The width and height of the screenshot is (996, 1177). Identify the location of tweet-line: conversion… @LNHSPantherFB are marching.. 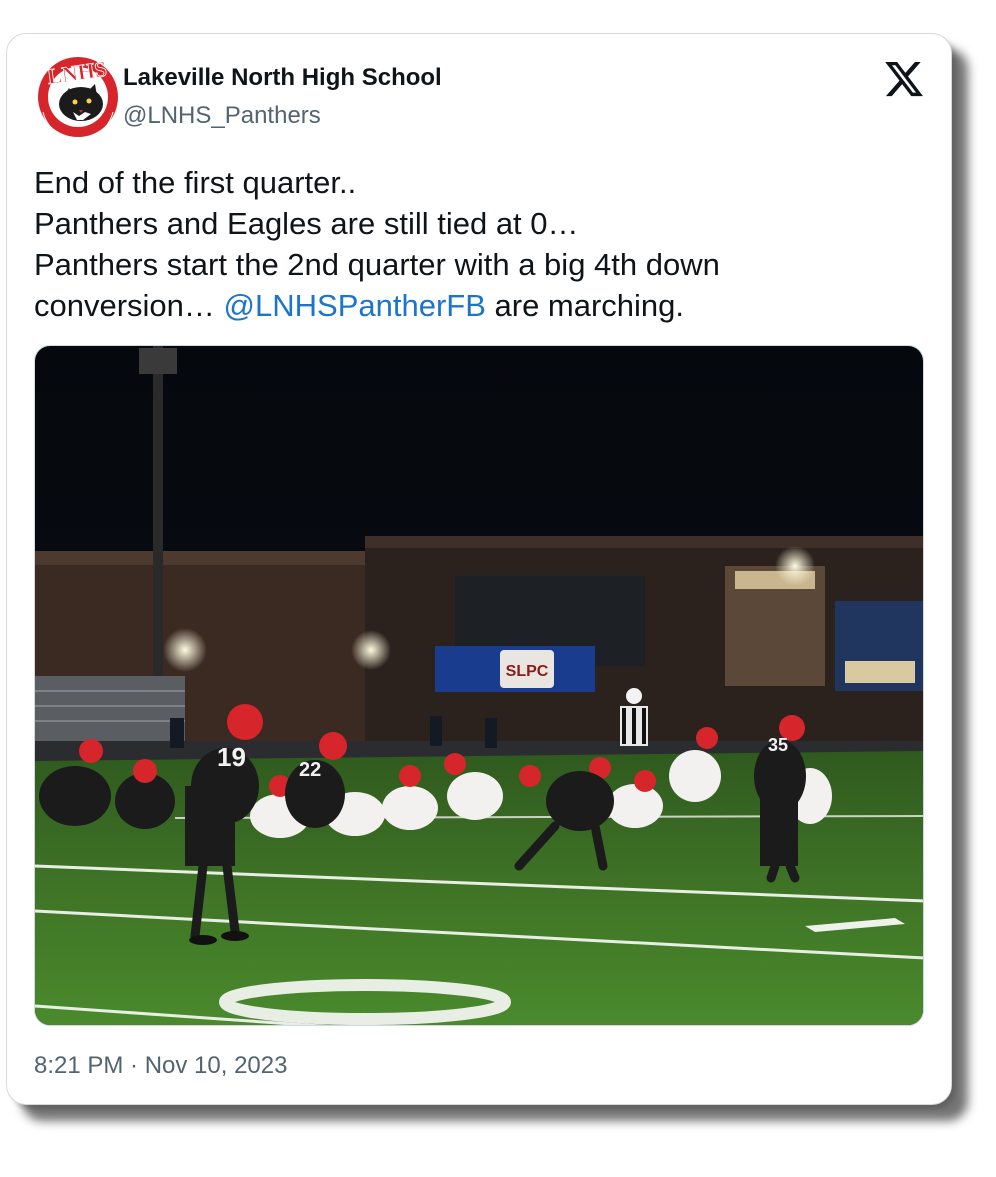
(474, 305).